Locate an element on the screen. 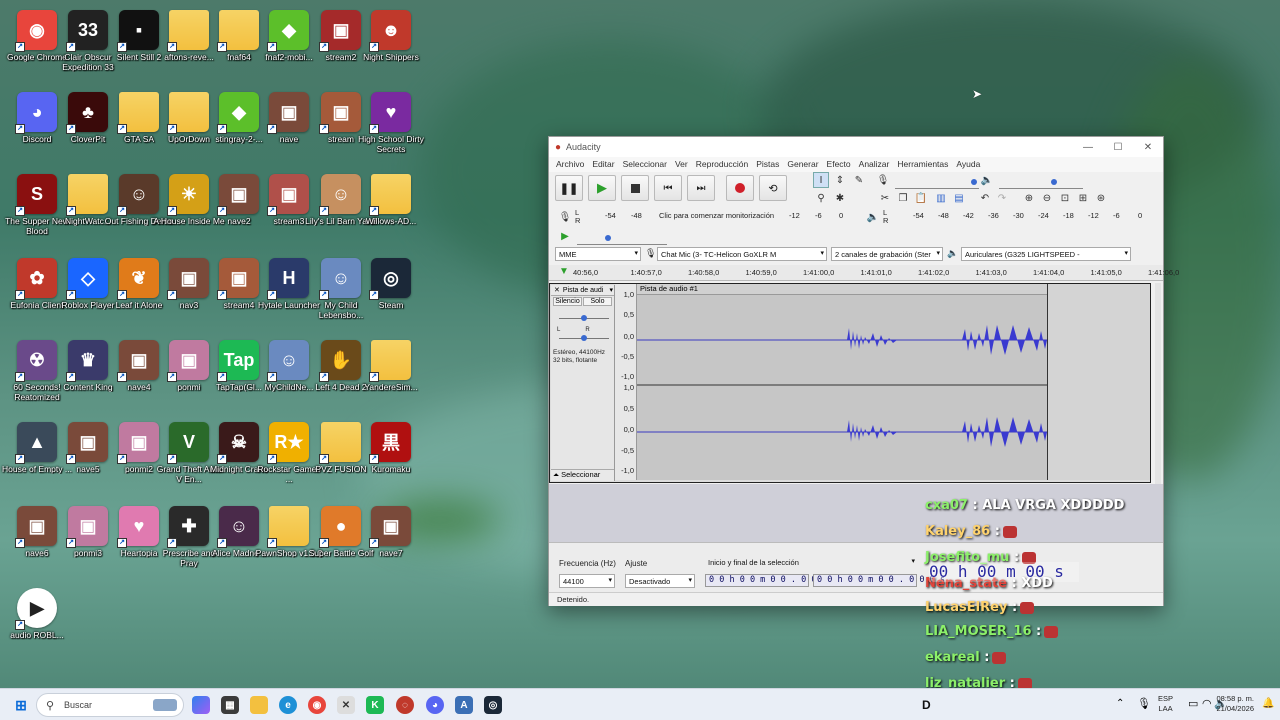 This screenshot has width=1280, height=720. selection-mode-select: Inicio y final de la selección is located at coordinates (811, 563).